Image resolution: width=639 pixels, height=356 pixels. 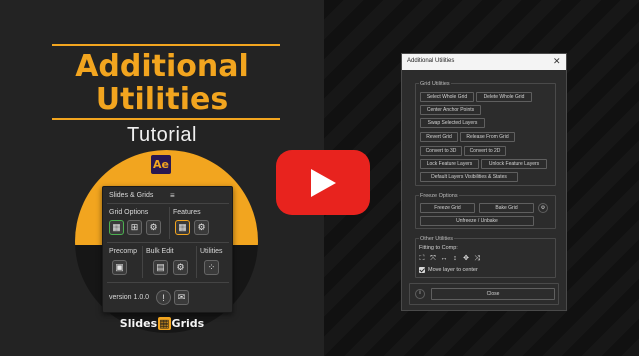 I want to click on subtitle: Tutorial, so click(x=162, y=135).